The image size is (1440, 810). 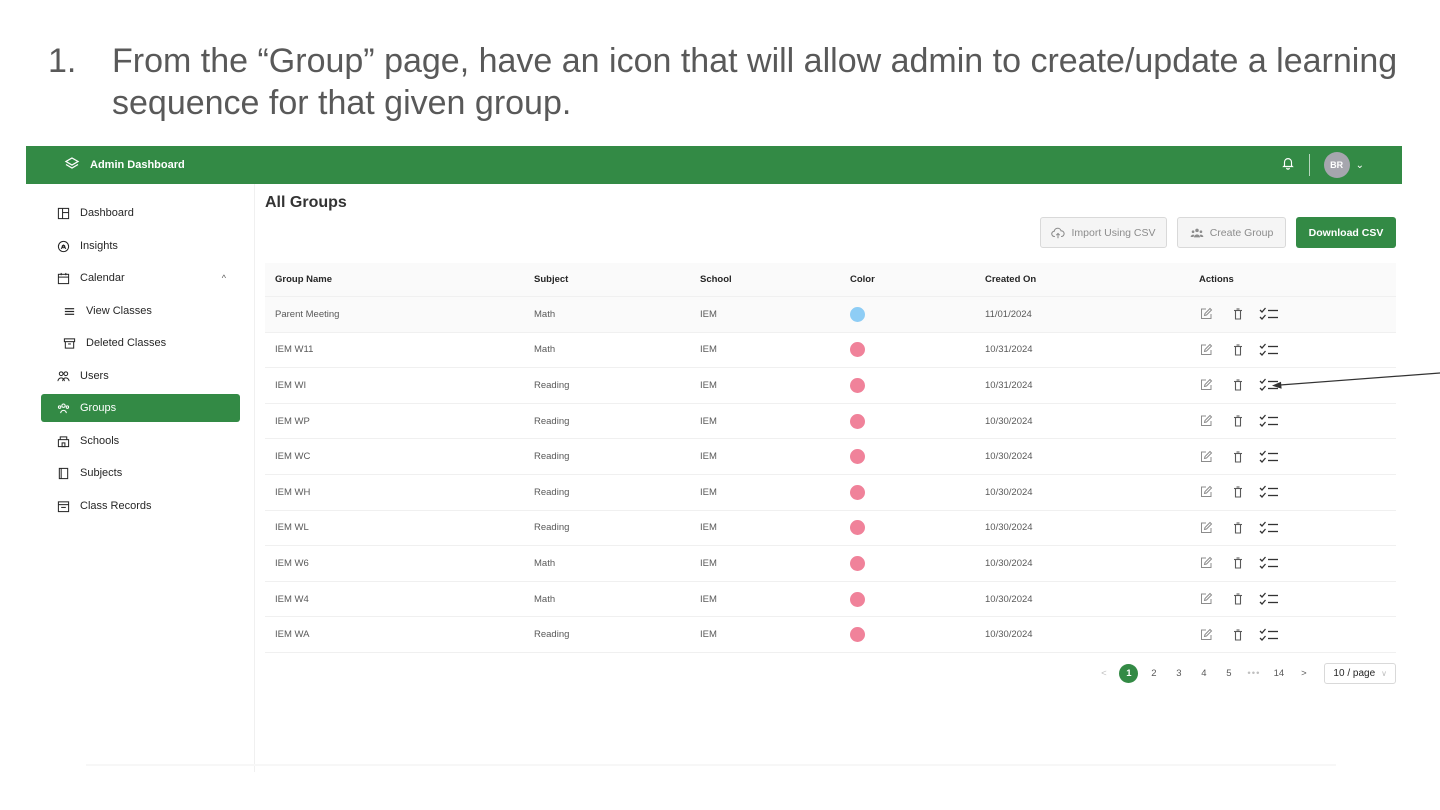 What do you see at coordinates (1153, 674) in the screenshot?
I see `page-2-button: 2` at bounding box center [1153, 674].